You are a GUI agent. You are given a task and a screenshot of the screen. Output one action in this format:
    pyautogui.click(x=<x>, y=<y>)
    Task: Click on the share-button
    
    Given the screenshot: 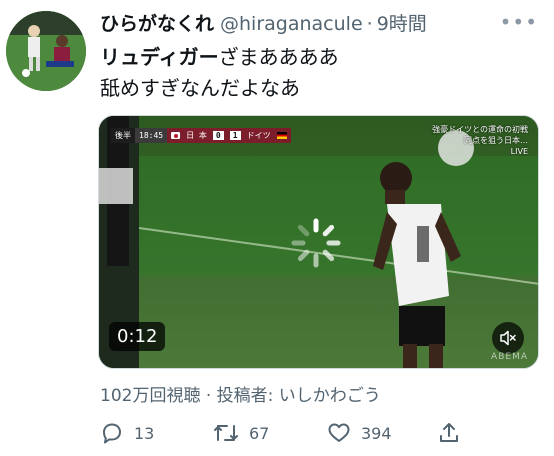 What is the action you would take?
    pyautogui.click(x=449, y=433)
    